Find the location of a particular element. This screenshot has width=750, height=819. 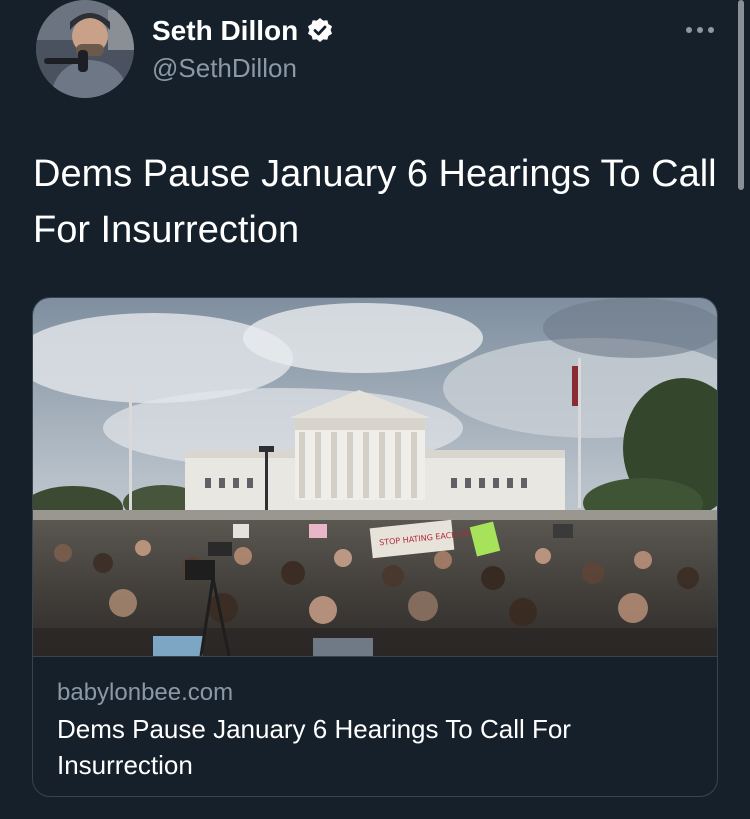

more-options-icon is located at coordinates (700, 30).